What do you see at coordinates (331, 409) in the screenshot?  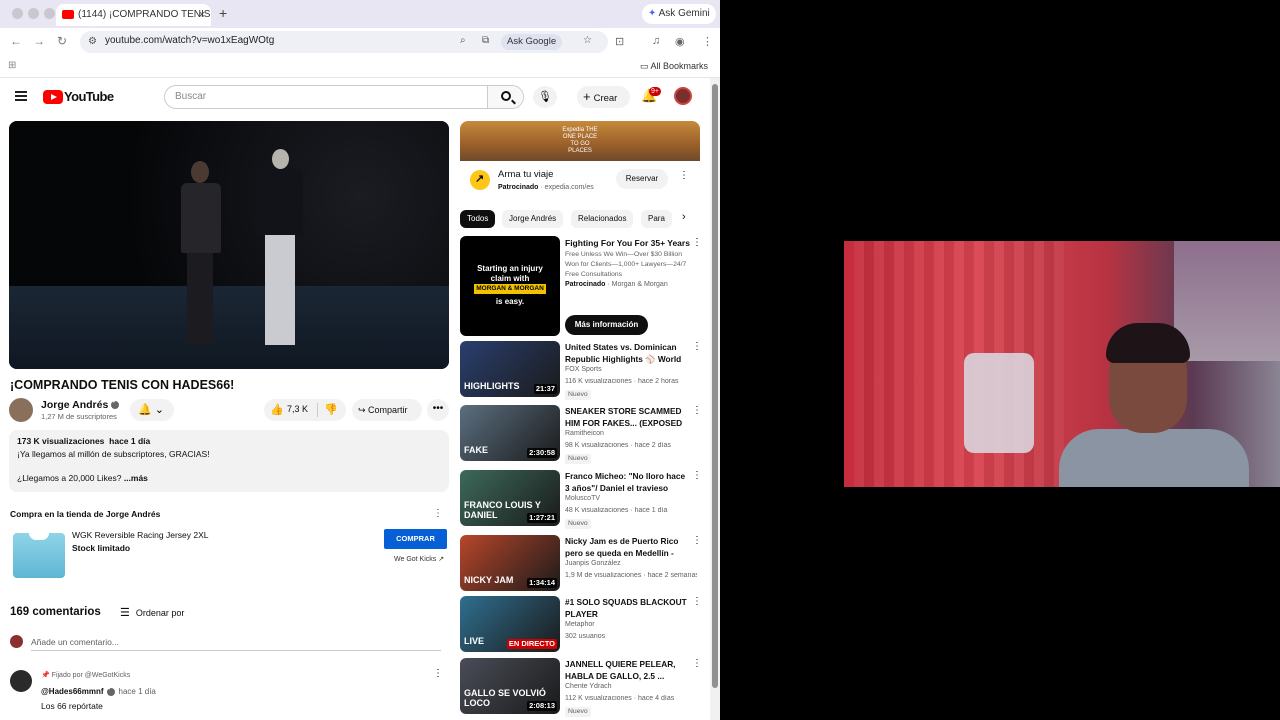 I see `thumbs-down-icon: 👎` at bounding box center [331, 409].